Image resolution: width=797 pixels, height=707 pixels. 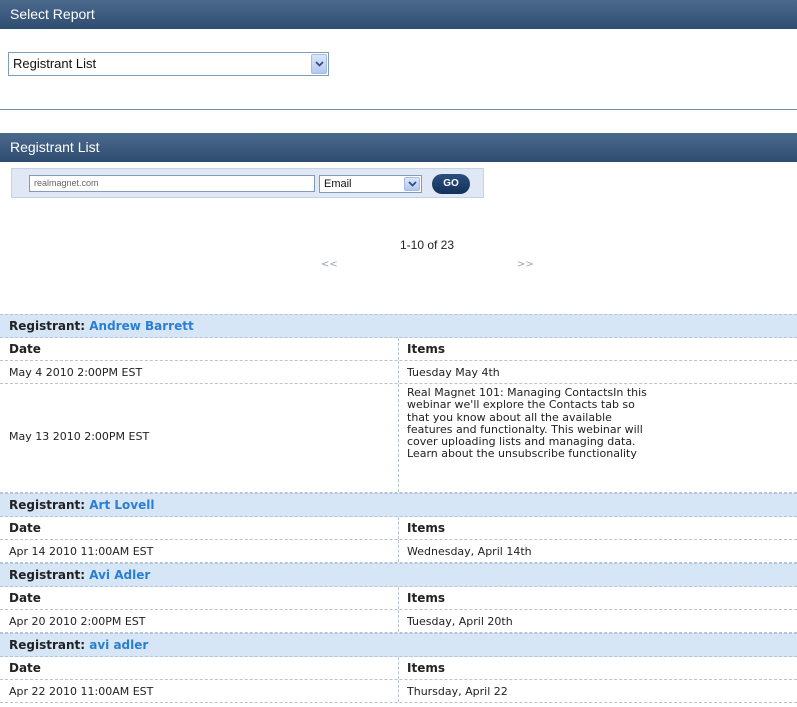 What do you see at coordinates (398, 14) in the screenshot?
I see `select-report-header: Select Report` at bounding box center [398, 14].